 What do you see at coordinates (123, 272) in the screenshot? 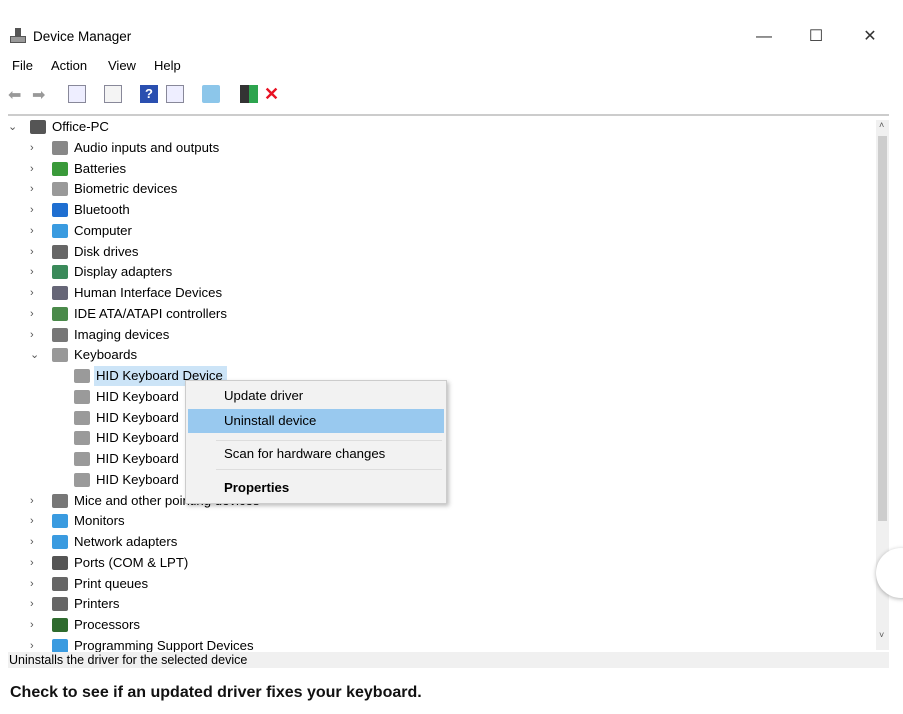
I see `tree-item-label: Display adapters` at bounding box center [123, 272].